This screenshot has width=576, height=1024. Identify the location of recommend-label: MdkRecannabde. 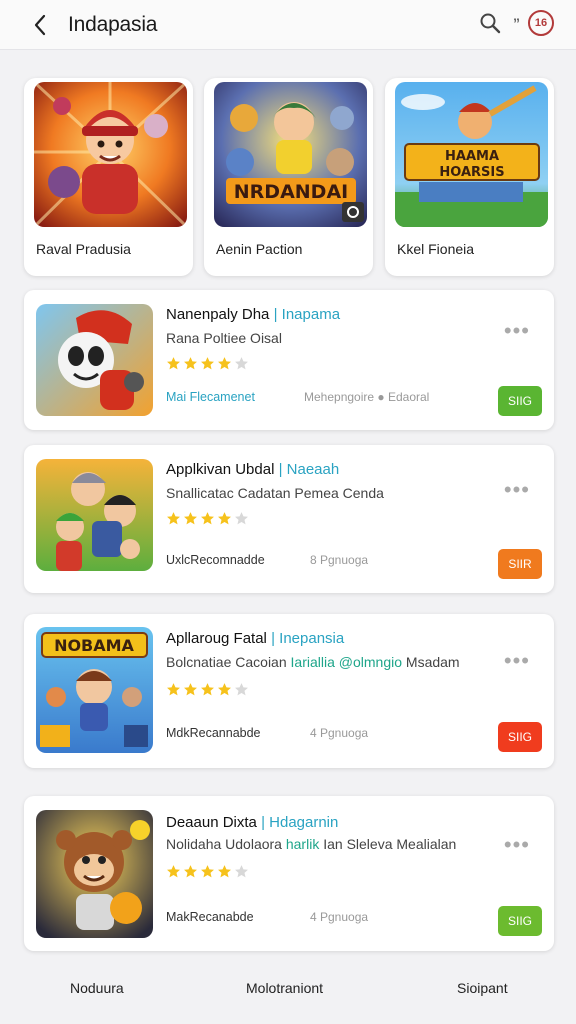
(213, 733).